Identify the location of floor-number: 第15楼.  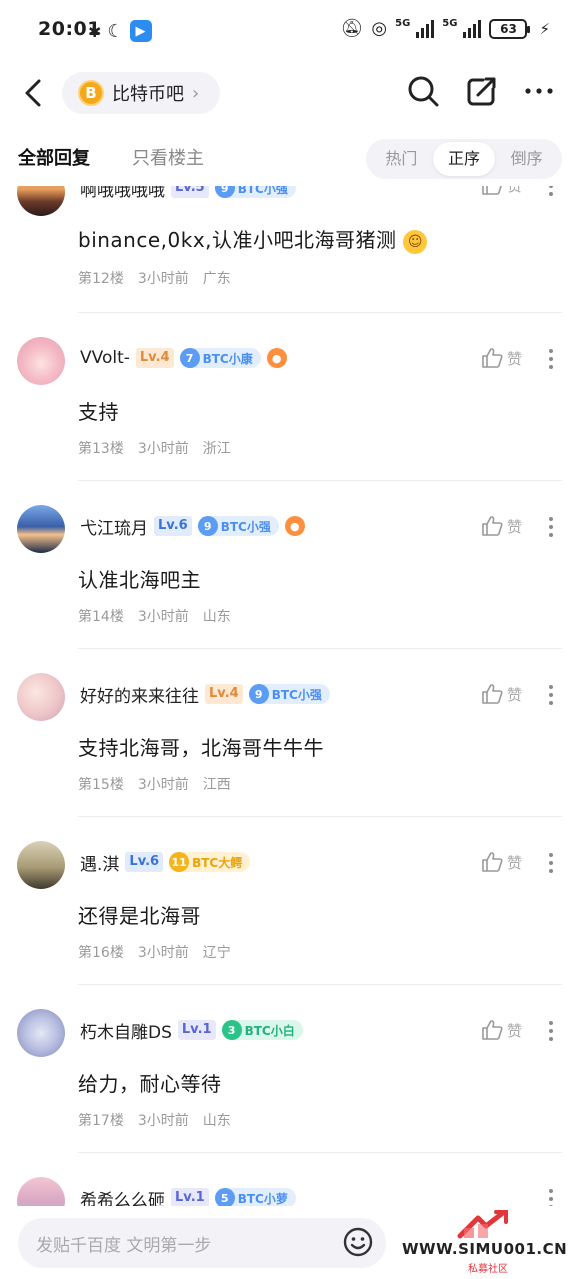
(101, 785).